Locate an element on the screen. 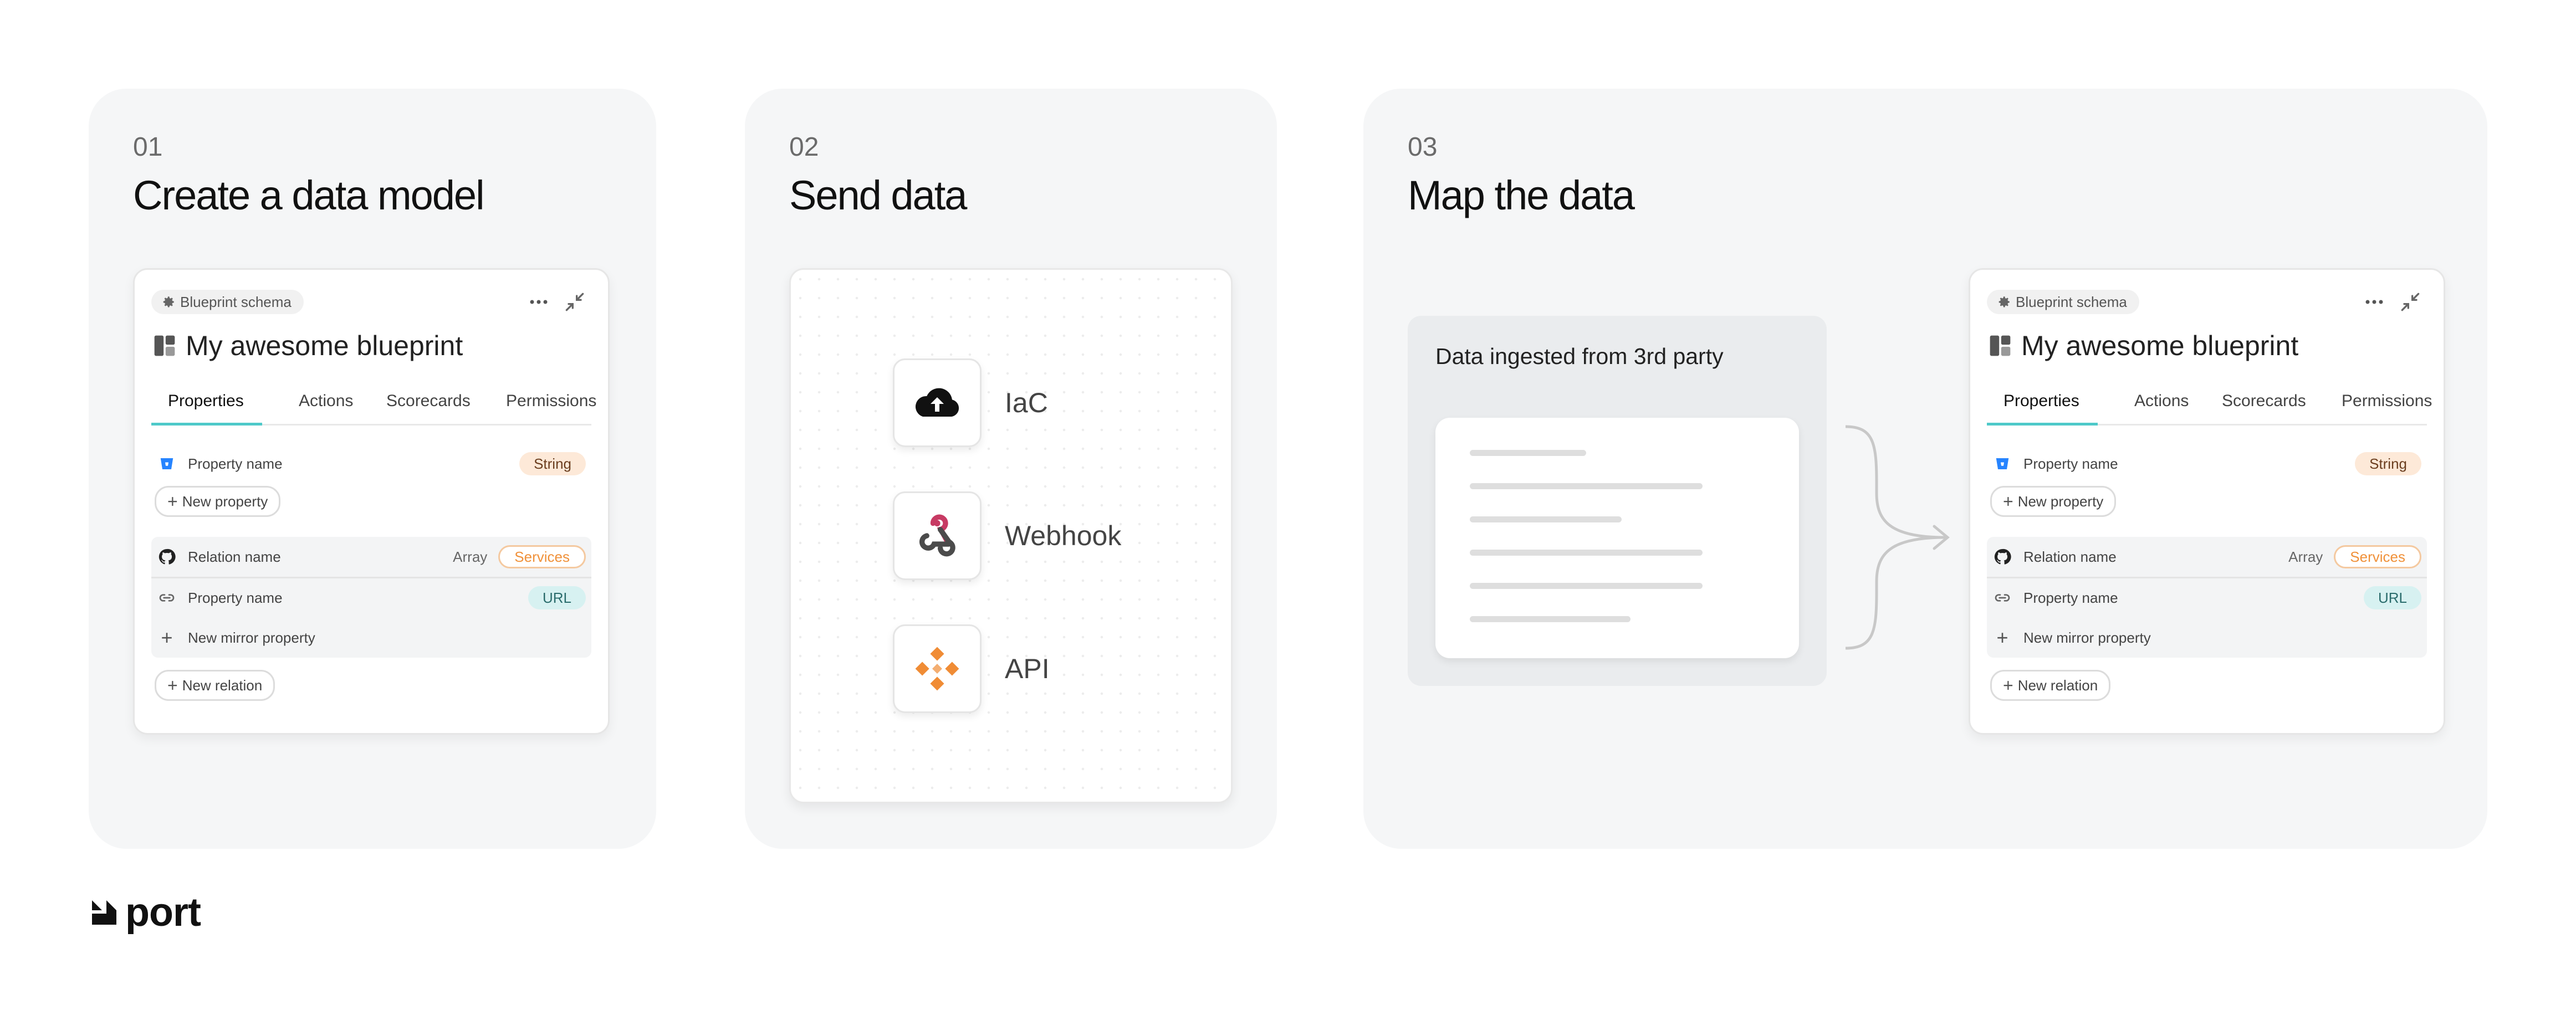  blueprint-name: My awesome blueprint is located at coordinates (2160, 345).